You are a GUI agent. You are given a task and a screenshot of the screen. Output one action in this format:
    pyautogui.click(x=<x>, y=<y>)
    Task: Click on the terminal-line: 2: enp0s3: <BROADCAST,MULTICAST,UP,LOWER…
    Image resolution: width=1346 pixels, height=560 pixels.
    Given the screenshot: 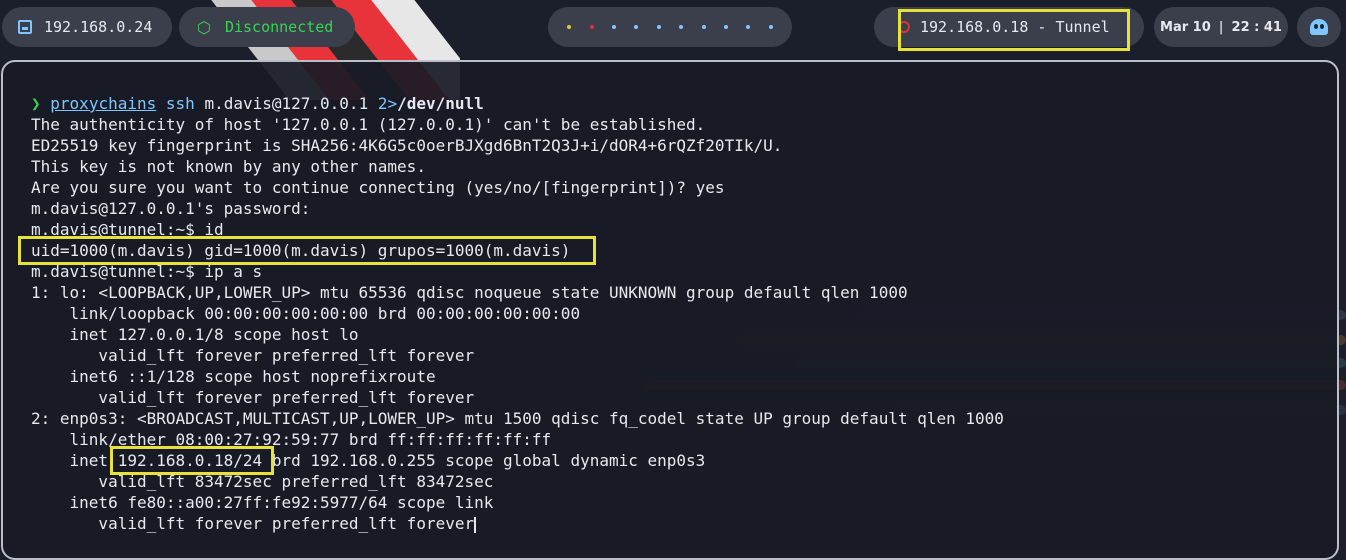 What is the action you would take?
    pyautogui.click(x=517, y=418)
    